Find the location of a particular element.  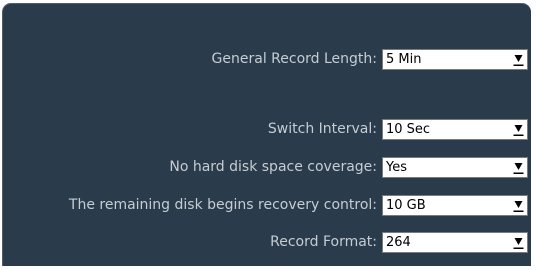

switch-interval-select: 10 Sec is located at coordinates (455, 129).